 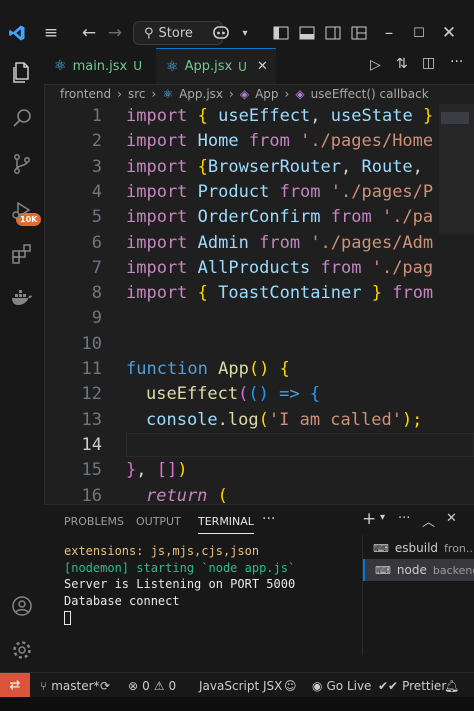 I want to click on code-line: 2 import Home from './pages/Home, so click(x=262, y=141).